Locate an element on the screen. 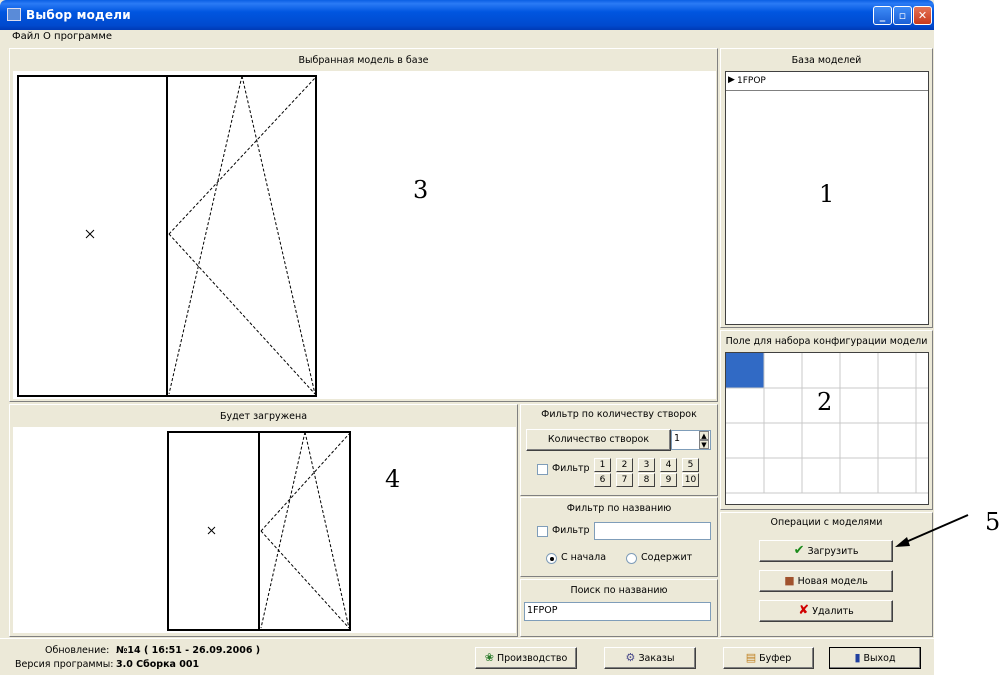 The width and height of the screenshot is (1004, 675). name-filter-label: Фильтр is located at coordinates (571, 530).